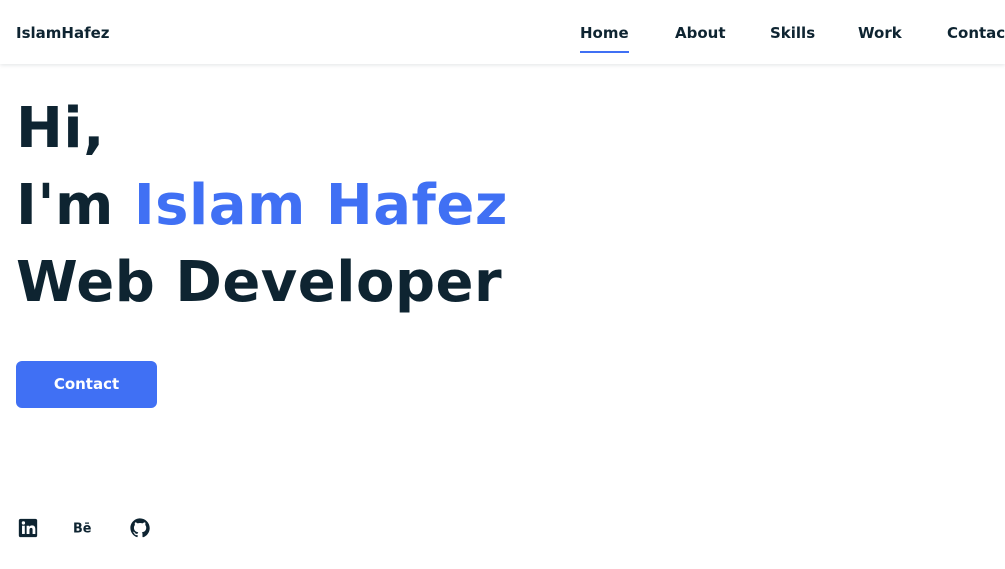 This screenshot has width=1005, height=569. What do you see at coordinates (75, 205) in the screenshot?
I see `hero-intro-prefix: I'm` at bounding box center [75, 205].